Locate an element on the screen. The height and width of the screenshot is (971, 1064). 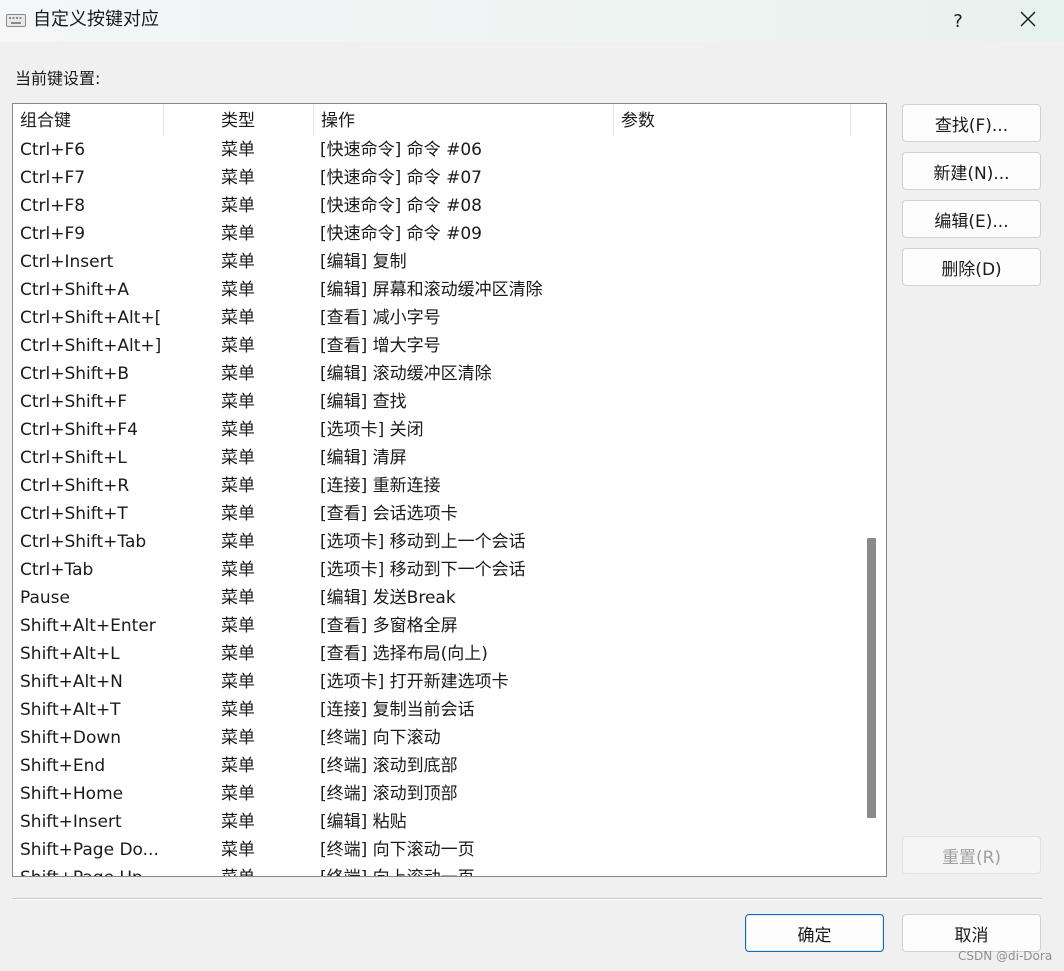
table-row: Ctrl+Shift+A 菜单 [编辑] 屏幕和滚动缓冲区清除 is located at coordinates (436, 290).